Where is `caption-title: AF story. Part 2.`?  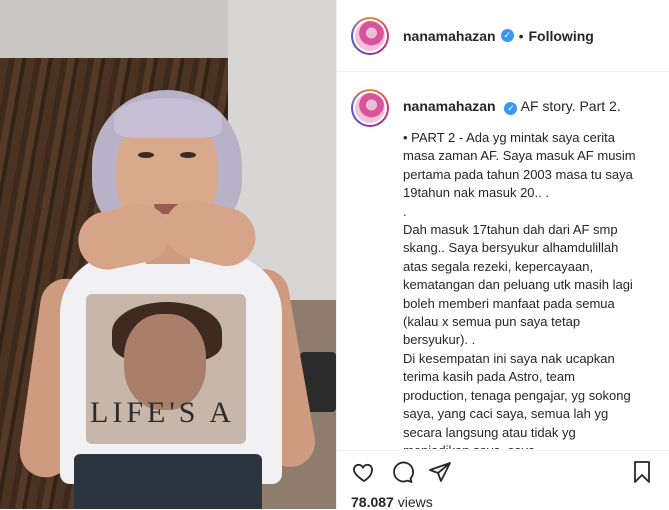 caption-title: AF story. Part 2. is located at coordinates (570, 106).